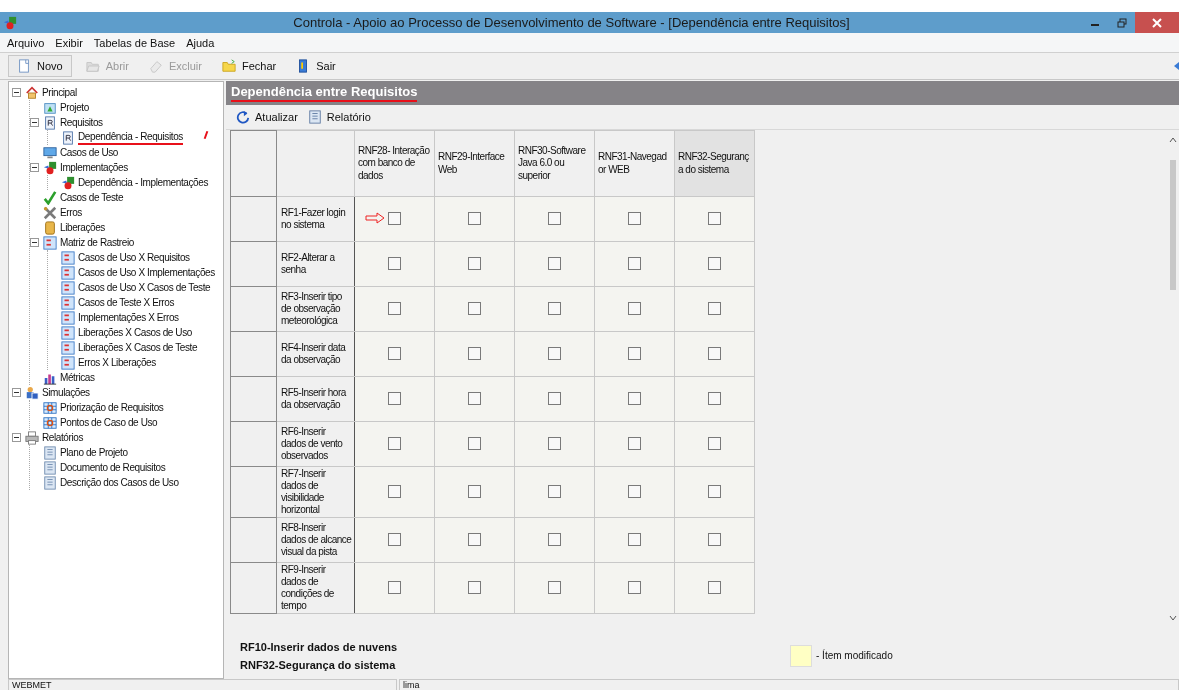  I want to click on tree-item: Implementações, so click(94, 167).